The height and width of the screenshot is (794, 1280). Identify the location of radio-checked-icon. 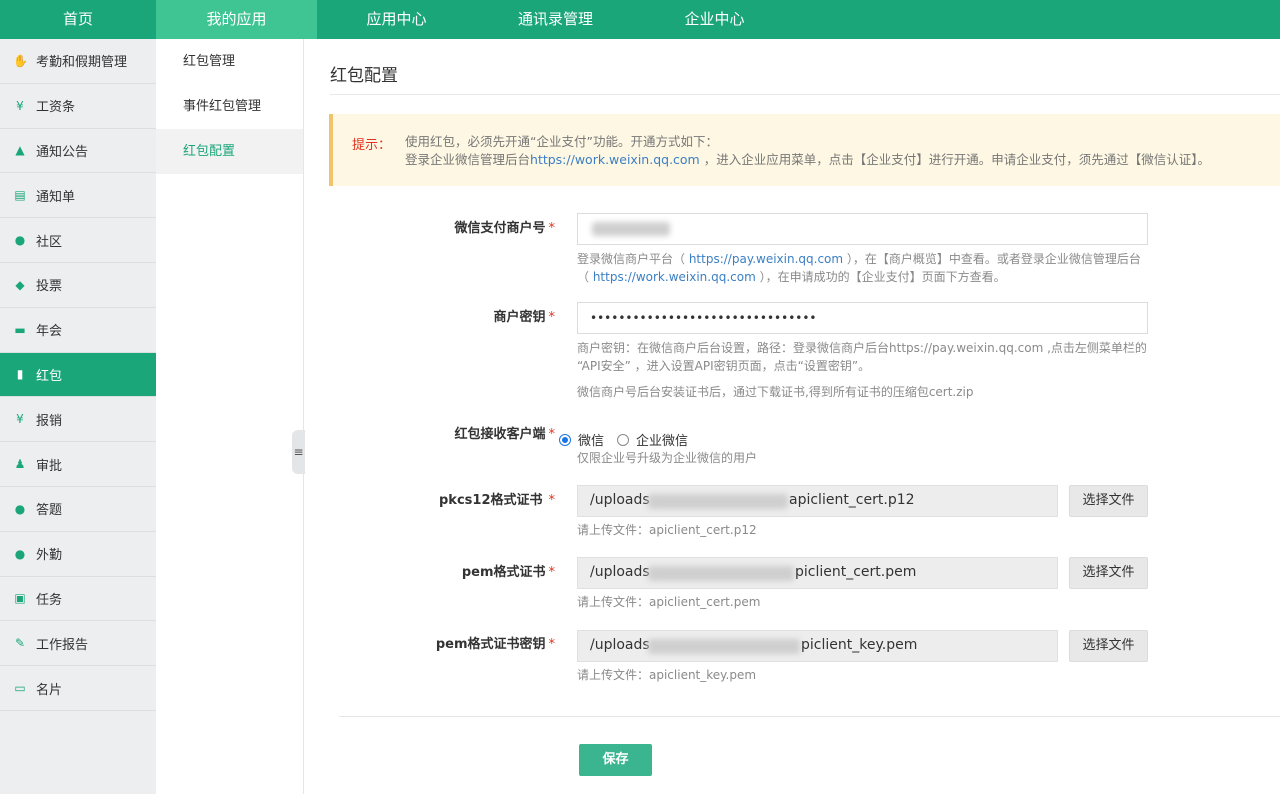
(565, 439).